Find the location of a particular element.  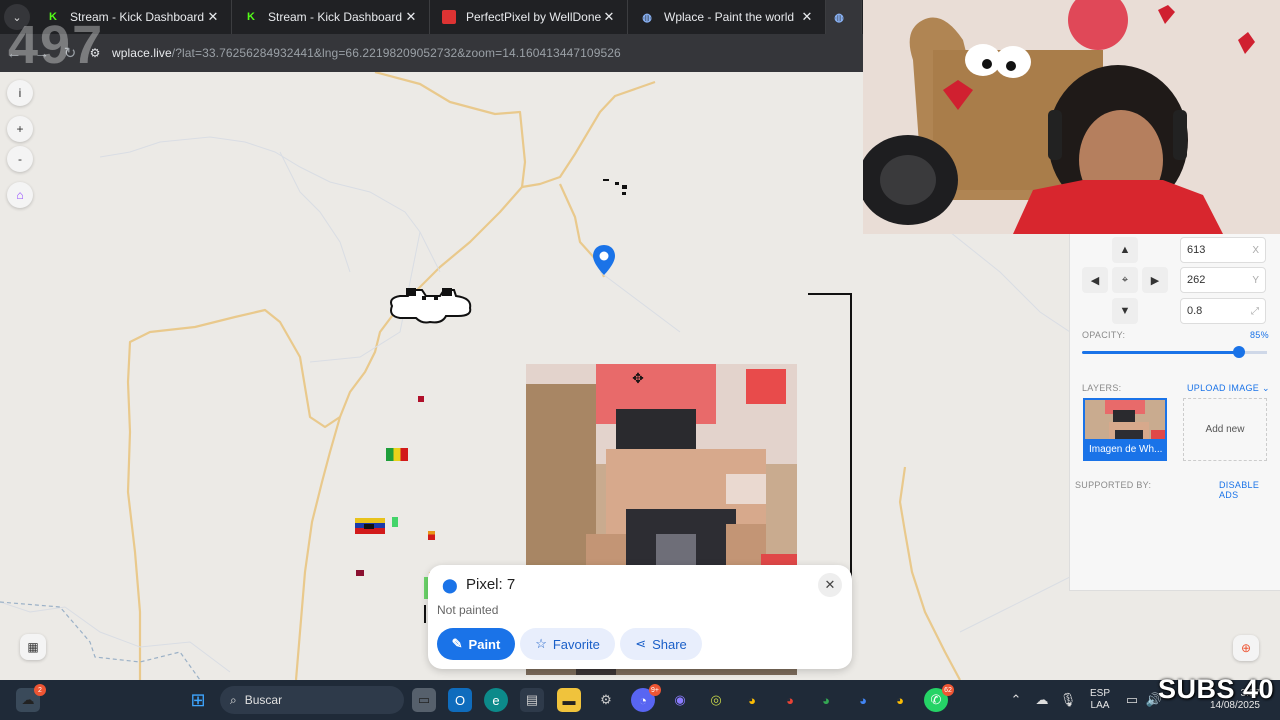

x-coordinate-field: 613 X is located at coordinates (1223, 250).